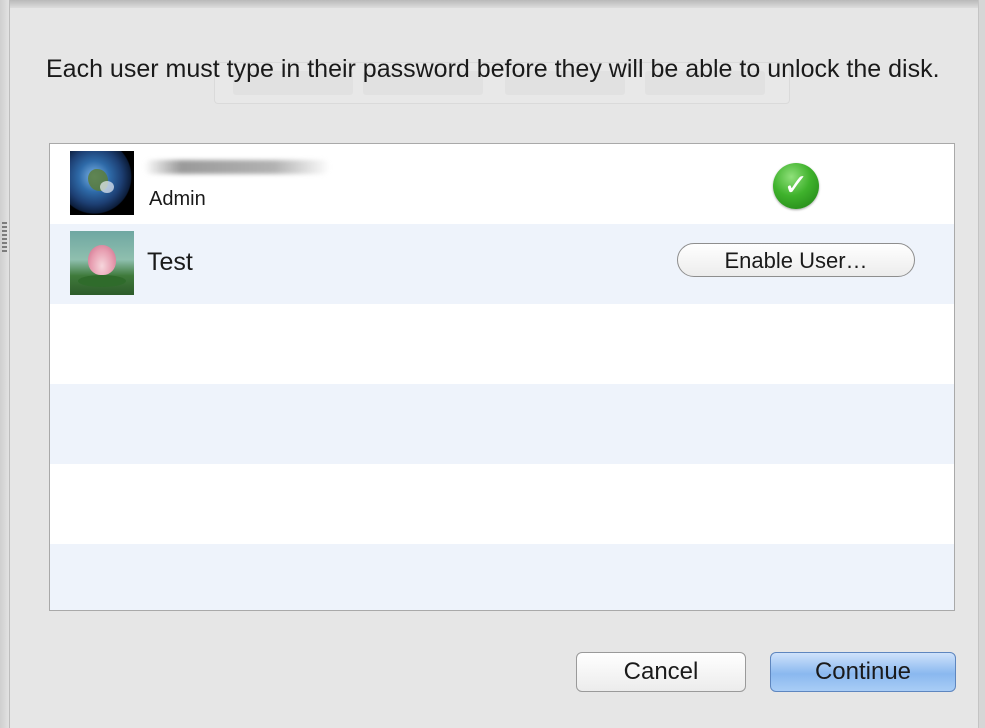  I want to click on resize-grip, so click(4, 237).